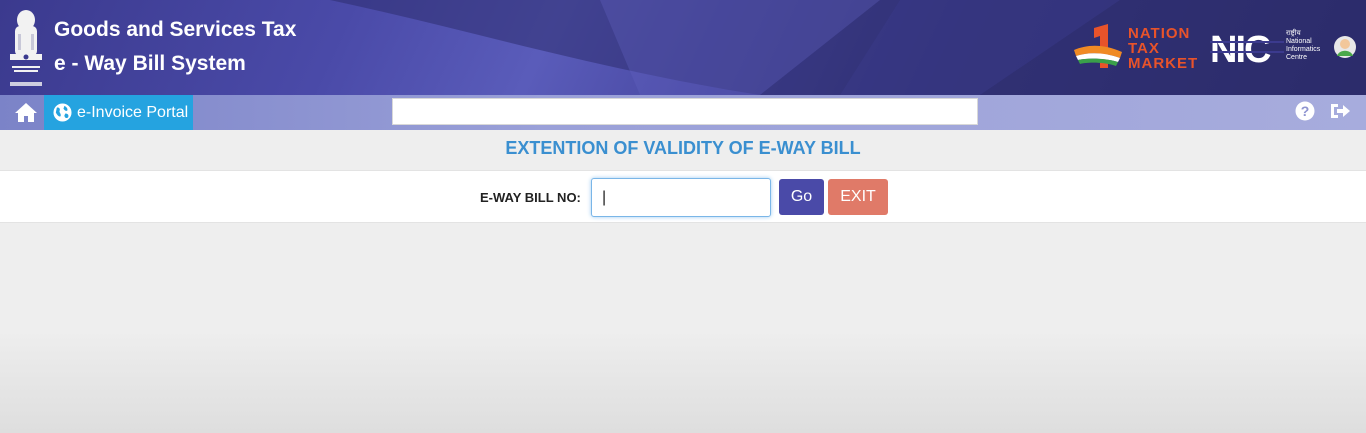  I want to click on ontm-word-nation: NATION, so click(1159, 33).